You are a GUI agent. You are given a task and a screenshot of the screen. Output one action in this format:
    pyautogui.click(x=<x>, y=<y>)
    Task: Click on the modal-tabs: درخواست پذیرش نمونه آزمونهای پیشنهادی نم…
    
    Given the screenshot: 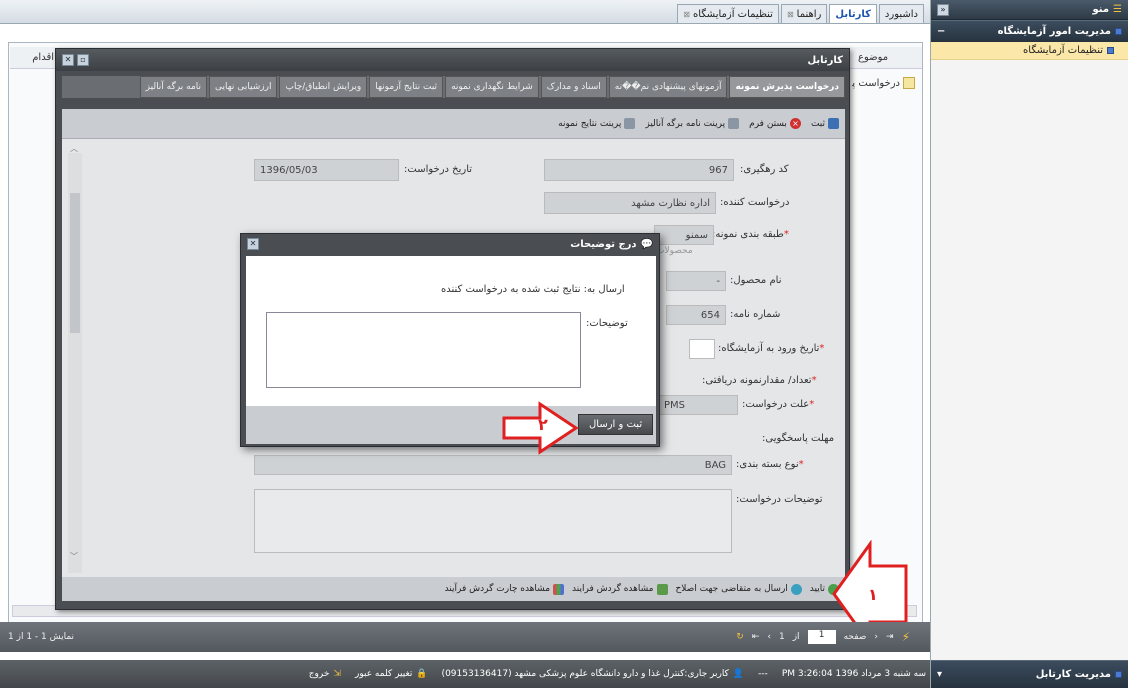 What is the action you would take?
    pyautogui.click(x=453, y=87)
    